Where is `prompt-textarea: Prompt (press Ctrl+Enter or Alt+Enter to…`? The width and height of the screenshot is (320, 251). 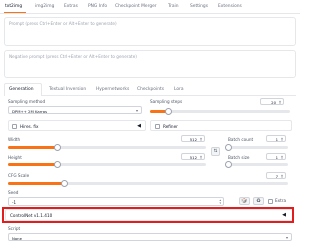
prompt-textarea: Prompt (press Ctrl+Enter or Alt+Enter to… is located at coordinates (150, 31).